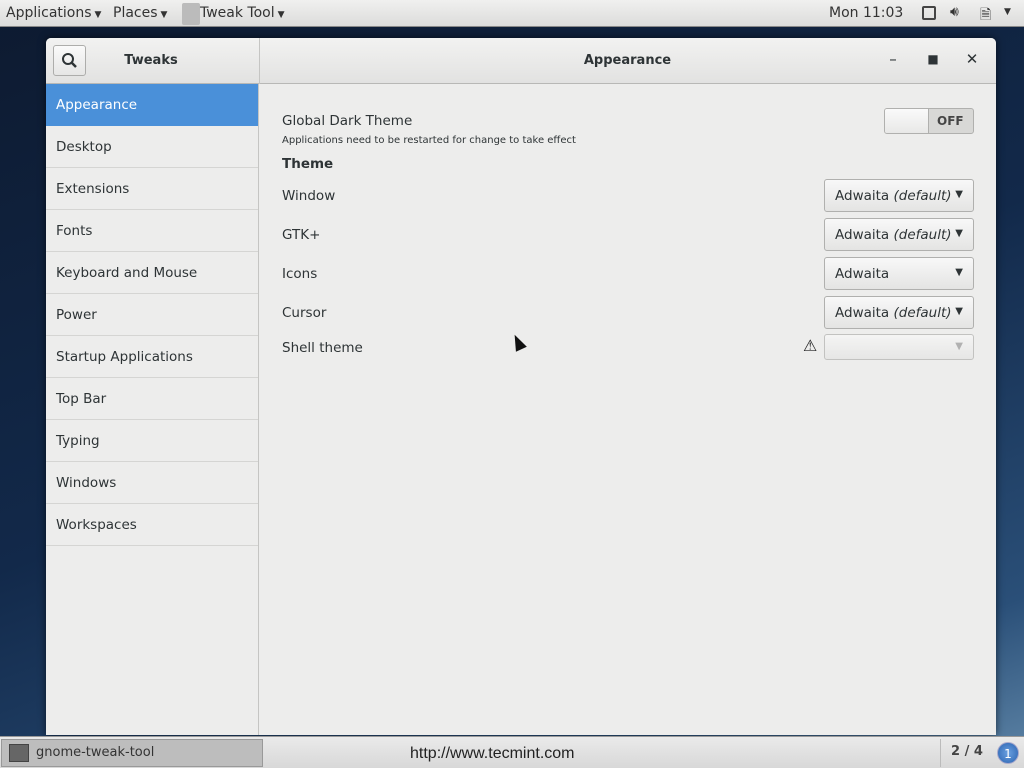 Image resolution: width=1024 pixels, height=768 pixels. I want to click on window-theme-label: Window, so click(309, 196).